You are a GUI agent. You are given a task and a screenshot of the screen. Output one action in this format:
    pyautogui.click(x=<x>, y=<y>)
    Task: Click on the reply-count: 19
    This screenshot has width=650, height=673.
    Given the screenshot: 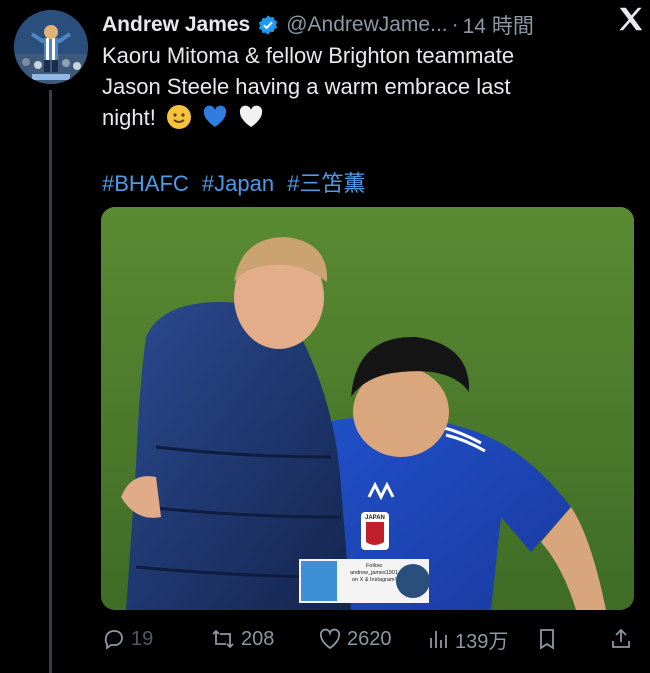 What is the action you would take?
    pyautogui.click(x=142, y=638)
    